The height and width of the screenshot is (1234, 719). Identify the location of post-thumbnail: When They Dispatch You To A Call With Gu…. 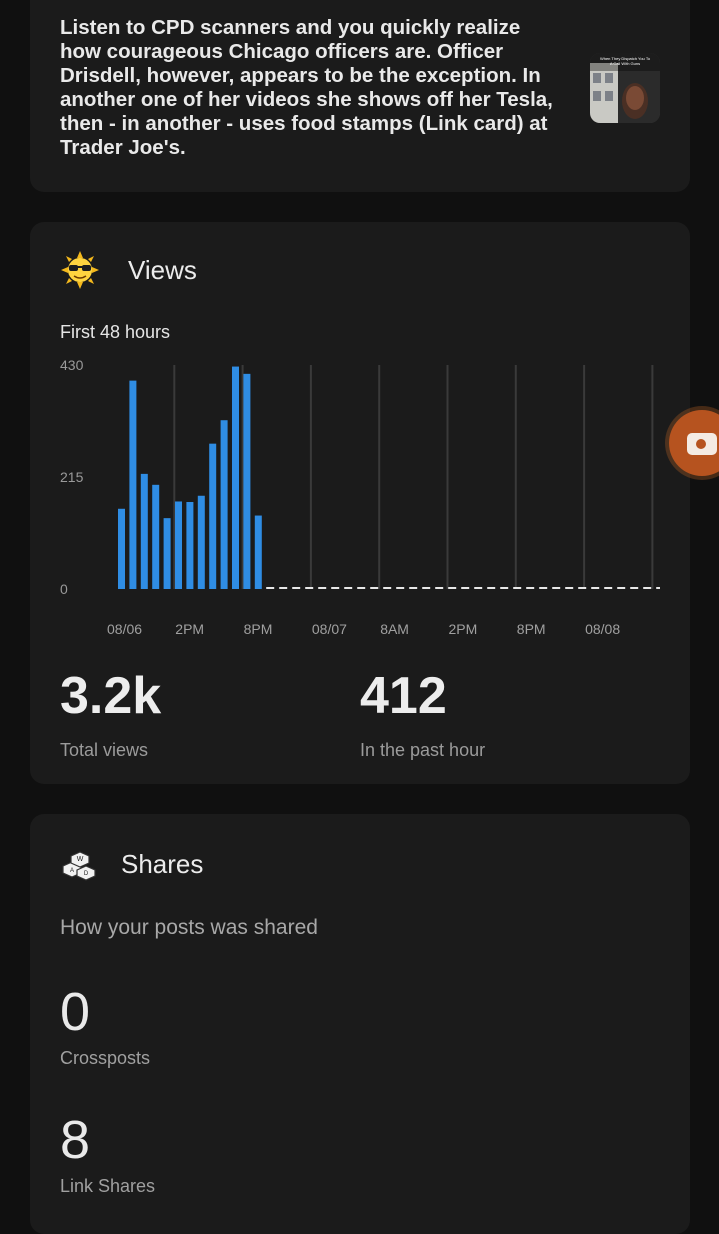
(625, 88).